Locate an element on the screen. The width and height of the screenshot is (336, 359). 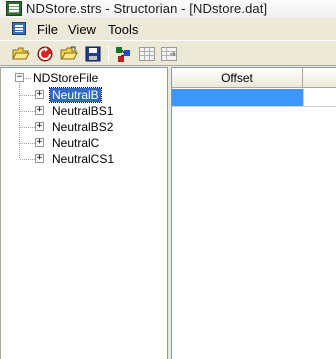
grid-cell-selected is located at coordinates (237, 98).